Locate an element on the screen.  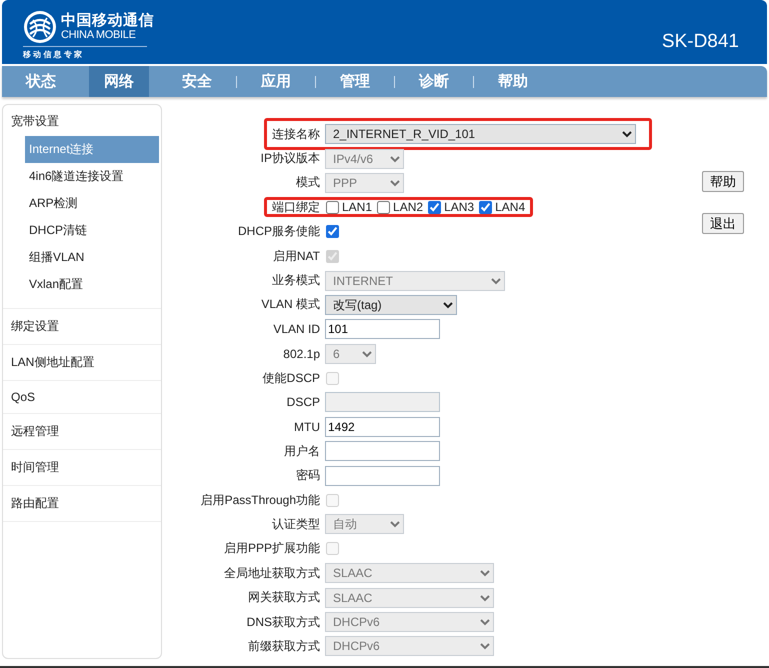
dropdown: 2_INTERNET_R_VID_101 is located at coordinates (480, 134).